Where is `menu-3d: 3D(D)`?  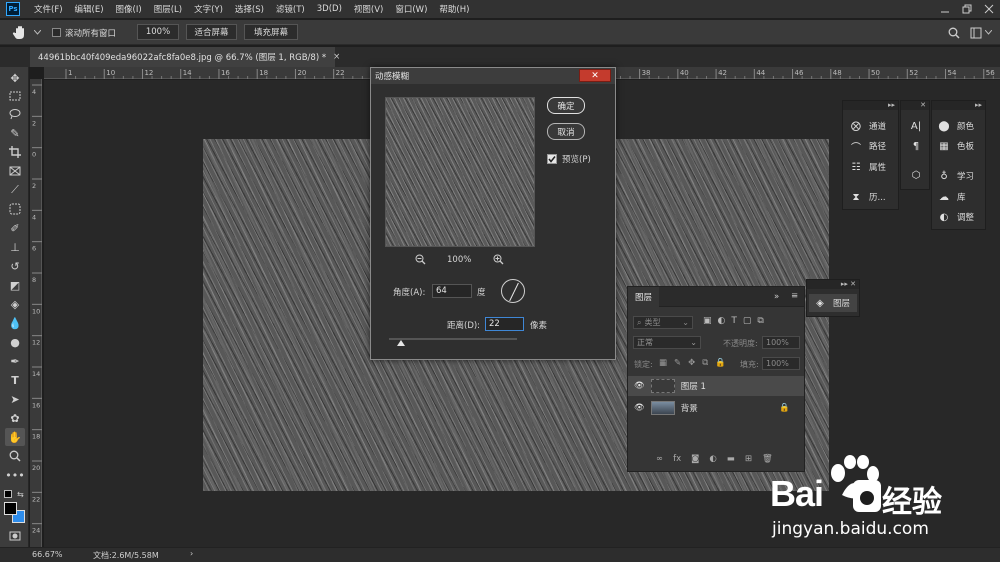 menu-3d: 3D(D) is located at coordinates (329, 9).